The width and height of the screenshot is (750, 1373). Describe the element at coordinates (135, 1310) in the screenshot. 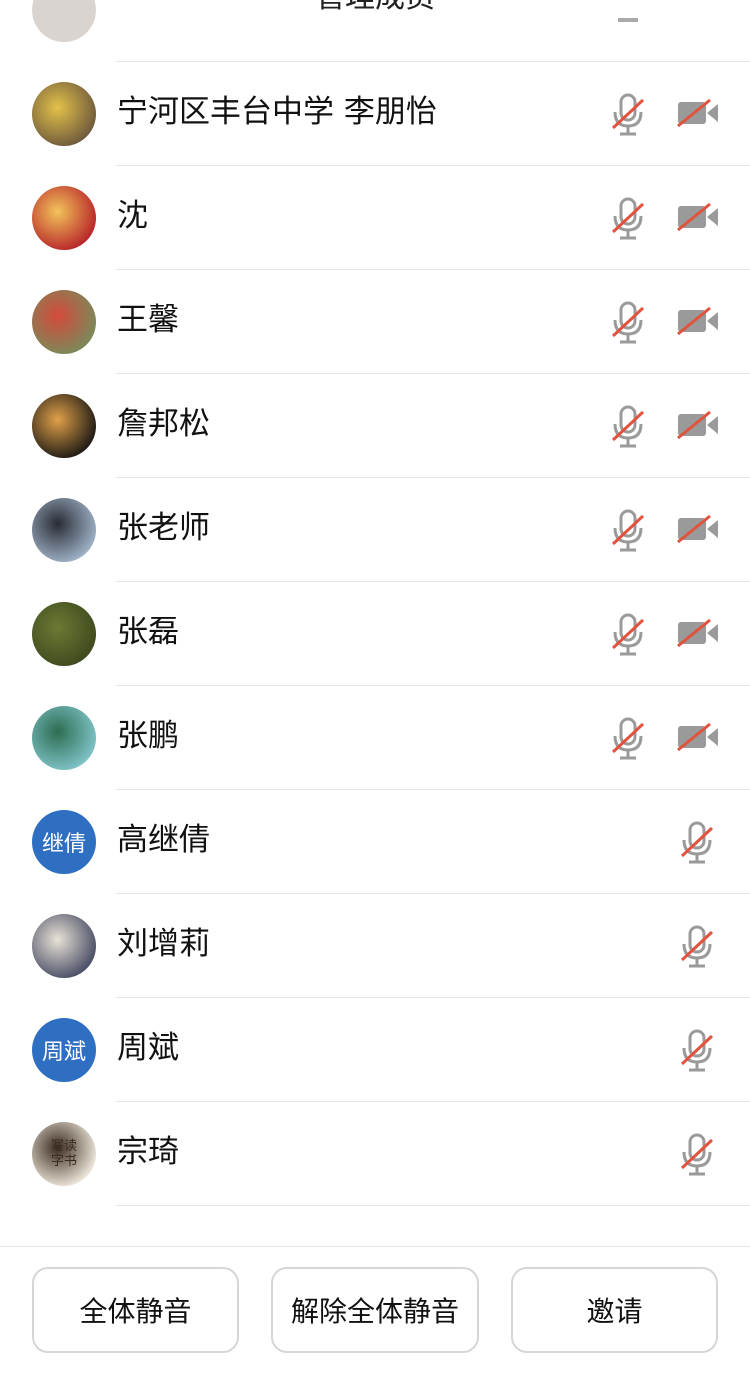

I see `mute-all-button: 全体静音` at that location.